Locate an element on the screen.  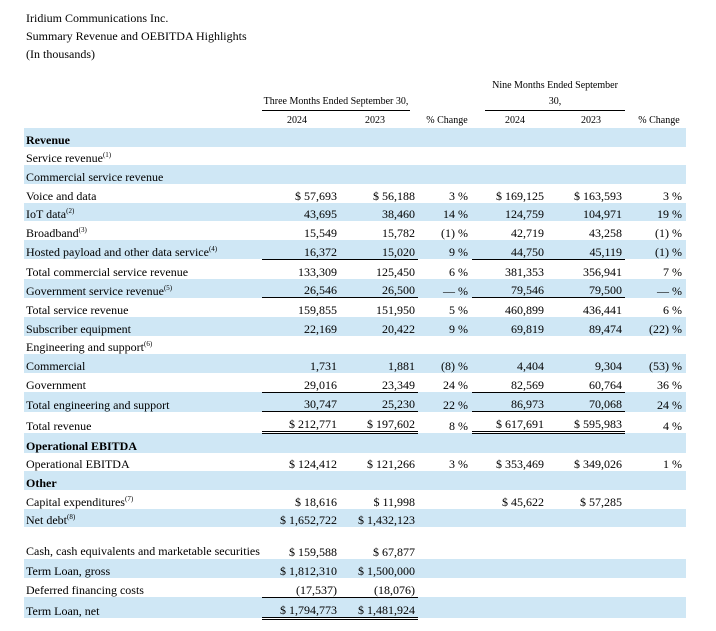
table-row: Service revenue(1) is located at coordinates (69, 158).